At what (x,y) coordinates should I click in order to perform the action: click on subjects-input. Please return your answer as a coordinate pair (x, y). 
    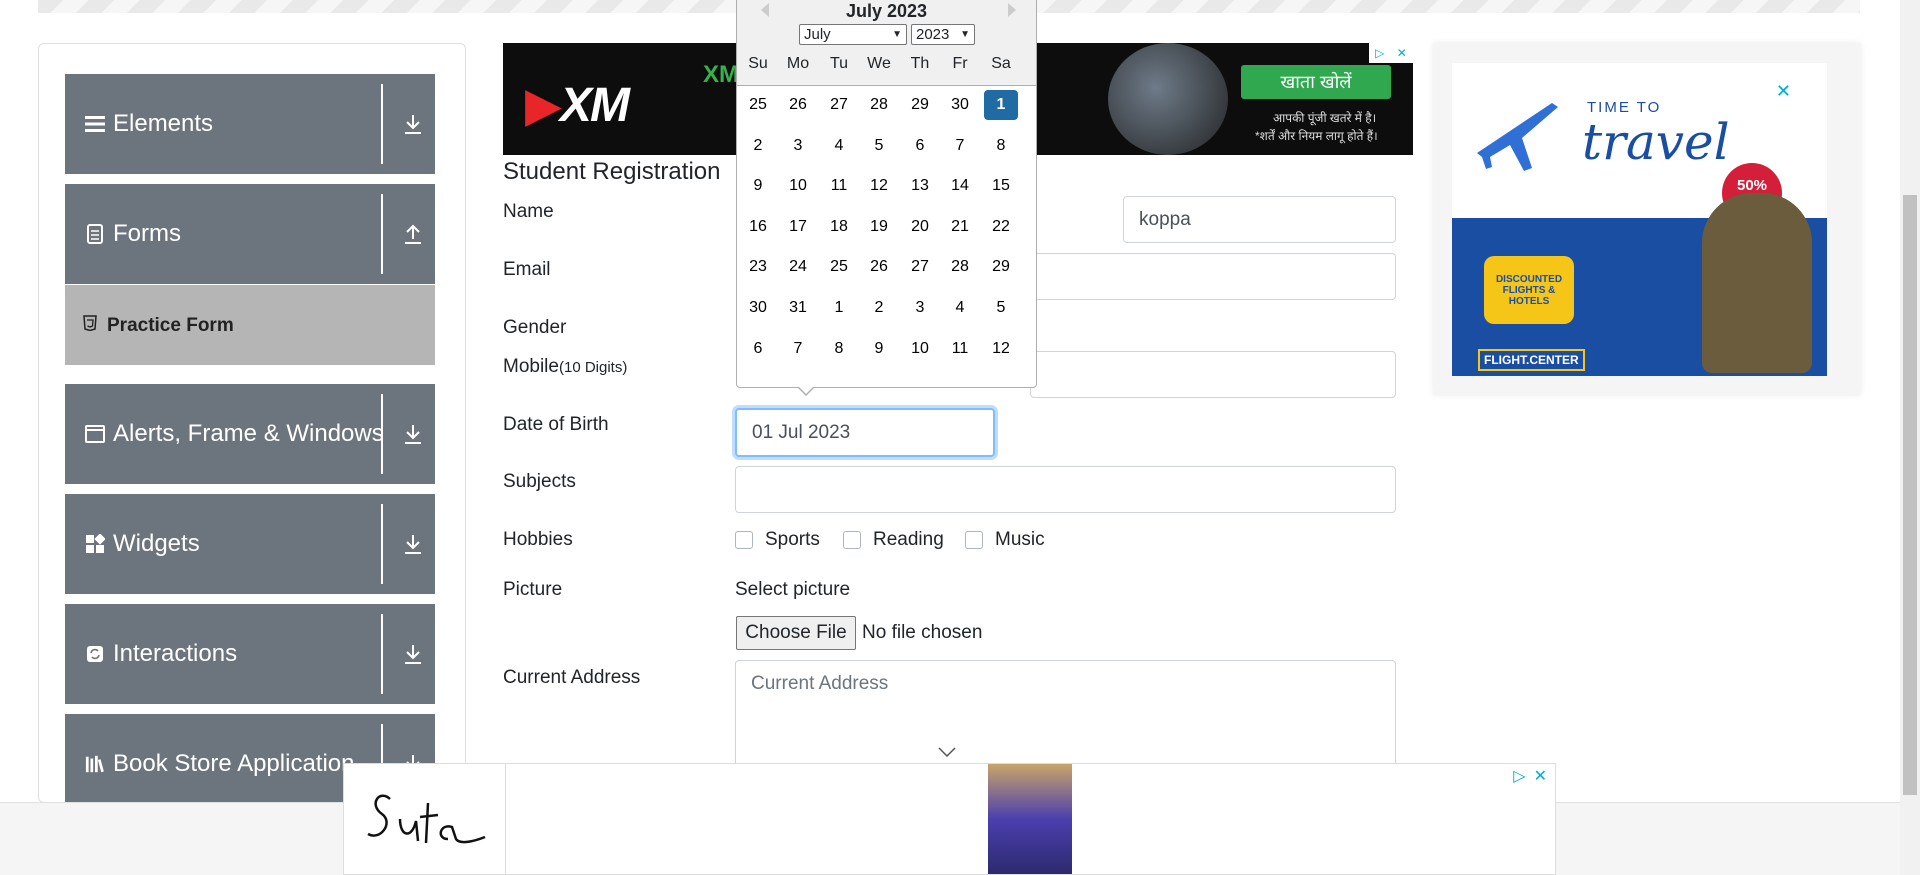
    Looking at the image, I should click on (1065, 489).